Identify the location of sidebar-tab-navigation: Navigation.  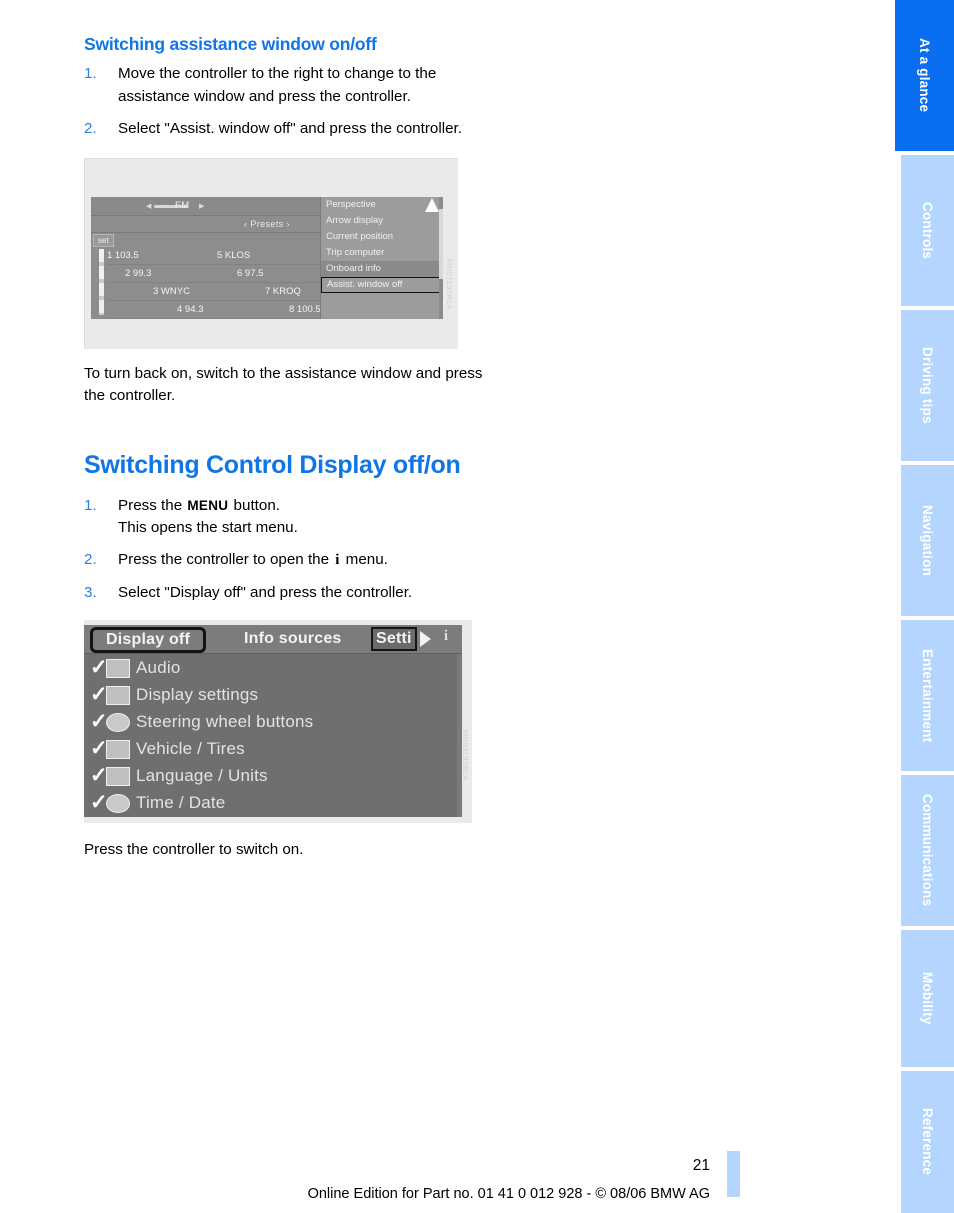
(927, 540).